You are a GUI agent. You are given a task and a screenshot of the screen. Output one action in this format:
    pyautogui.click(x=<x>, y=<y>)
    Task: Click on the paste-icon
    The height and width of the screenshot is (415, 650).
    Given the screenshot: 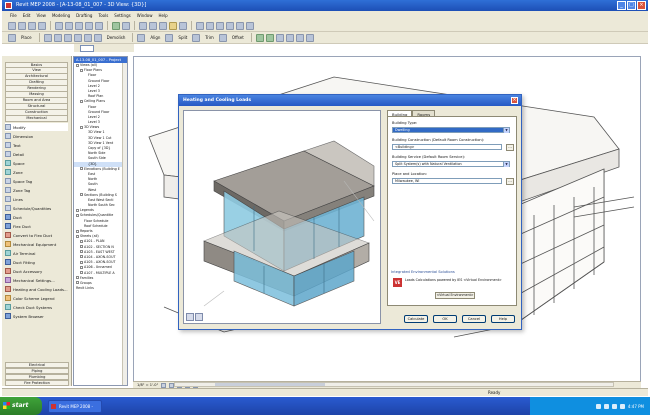 What is the action you would take?
    pyautogui.click(x=79, y=25)
    